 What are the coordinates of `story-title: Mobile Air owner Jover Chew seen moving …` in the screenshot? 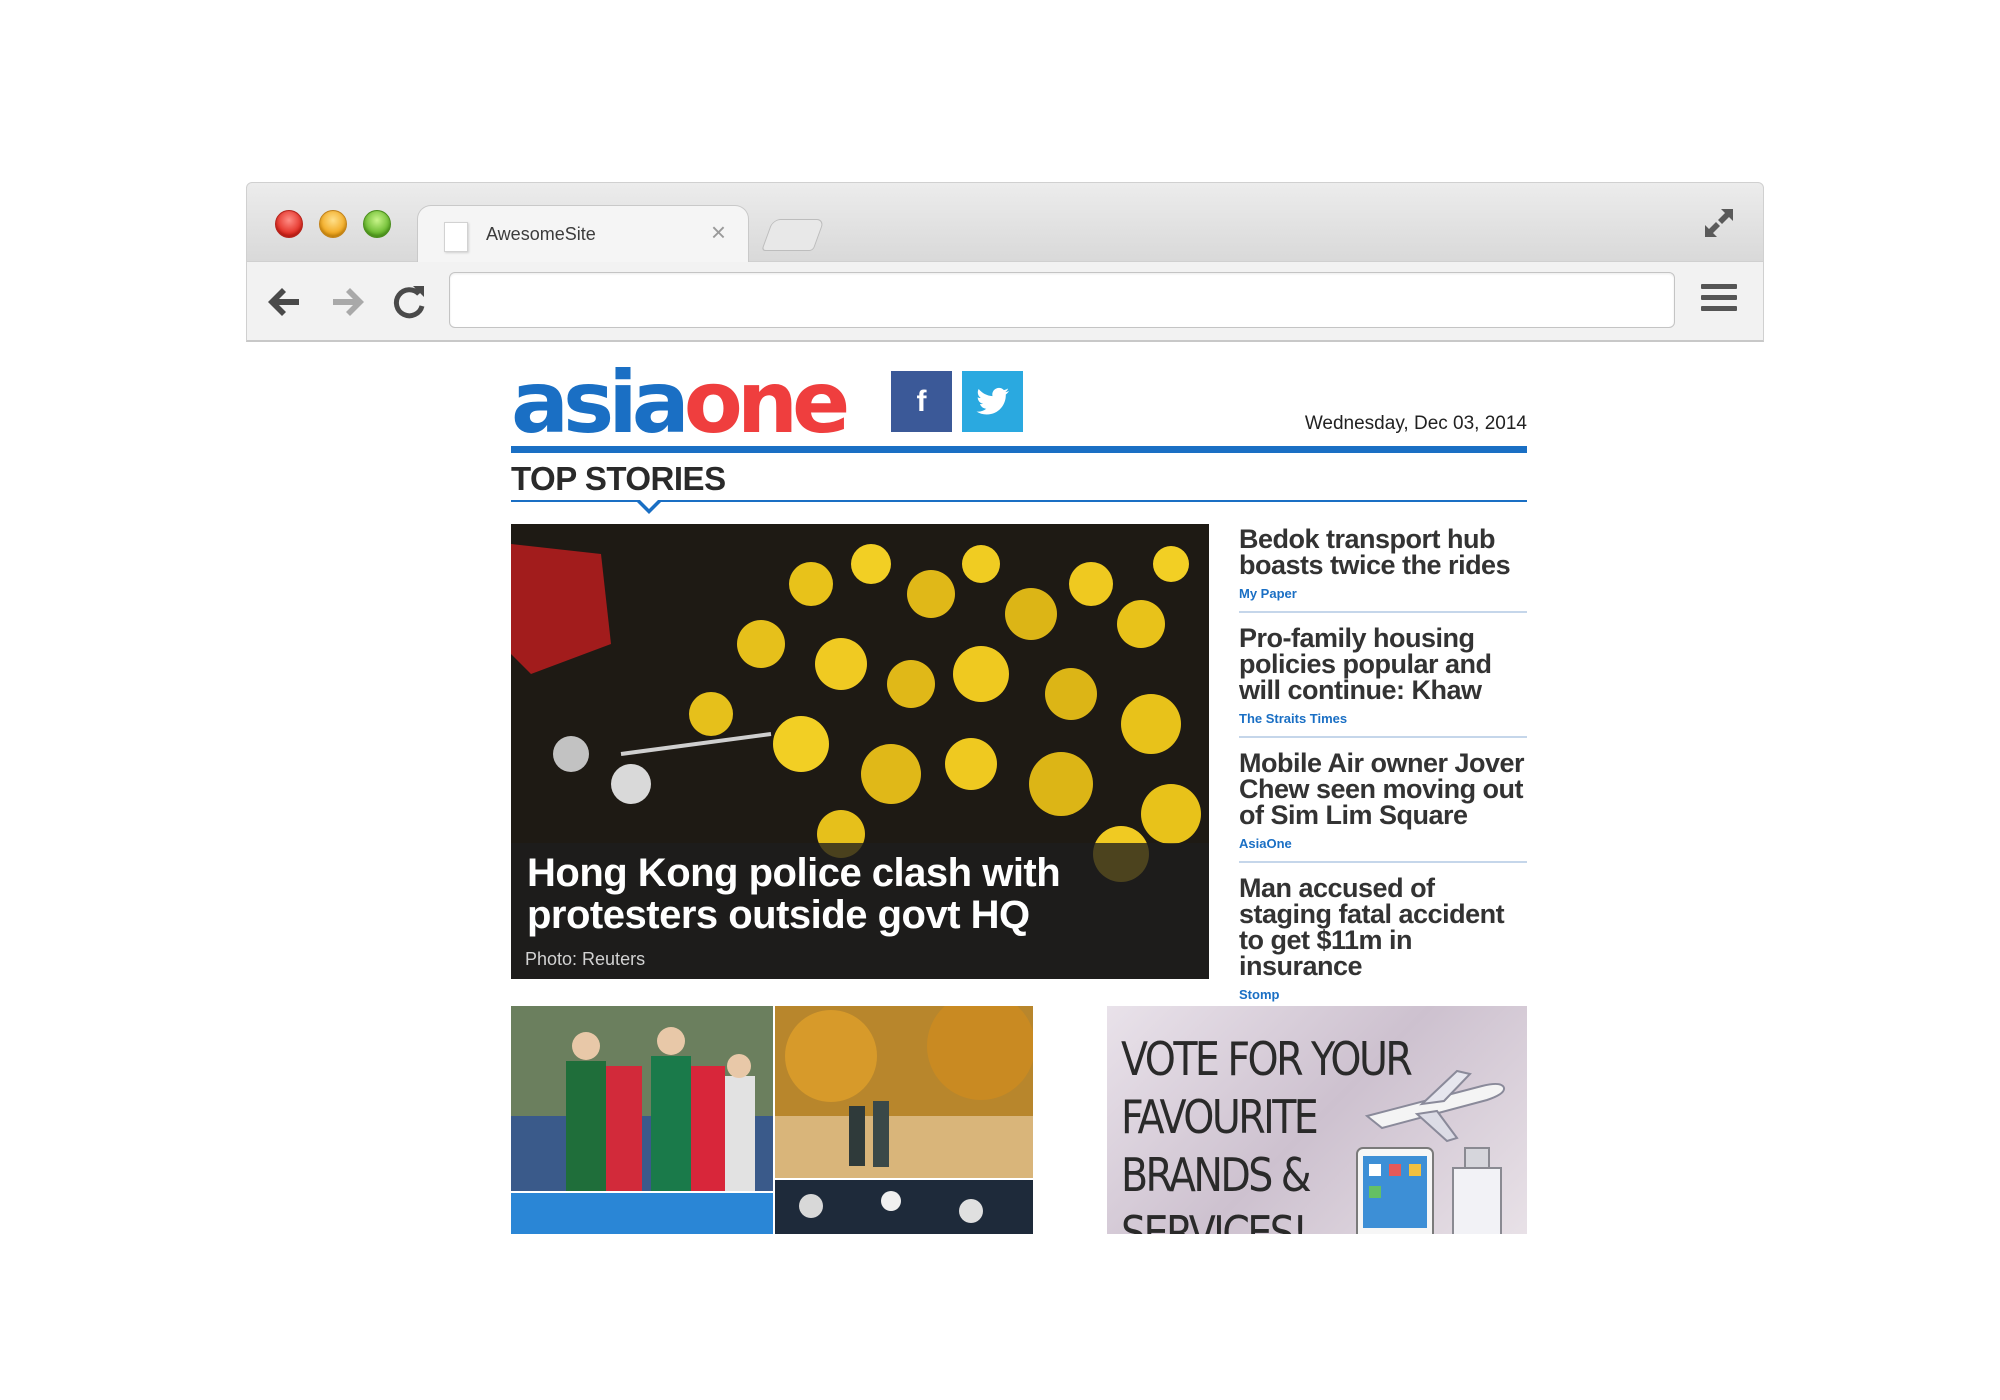 It's located at (1383, 789).